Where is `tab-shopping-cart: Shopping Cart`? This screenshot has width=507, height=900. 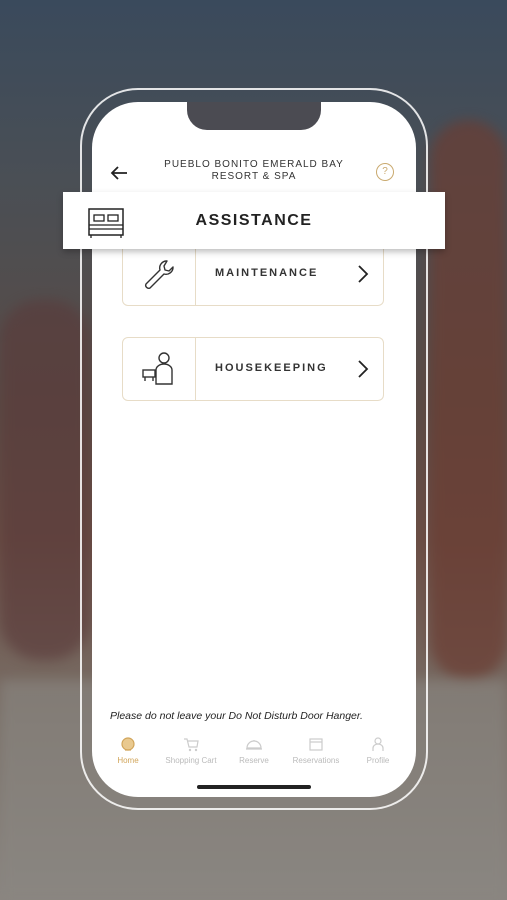
tab-shopping-cart: Shopping Cart is located at coordinates (191, 750).